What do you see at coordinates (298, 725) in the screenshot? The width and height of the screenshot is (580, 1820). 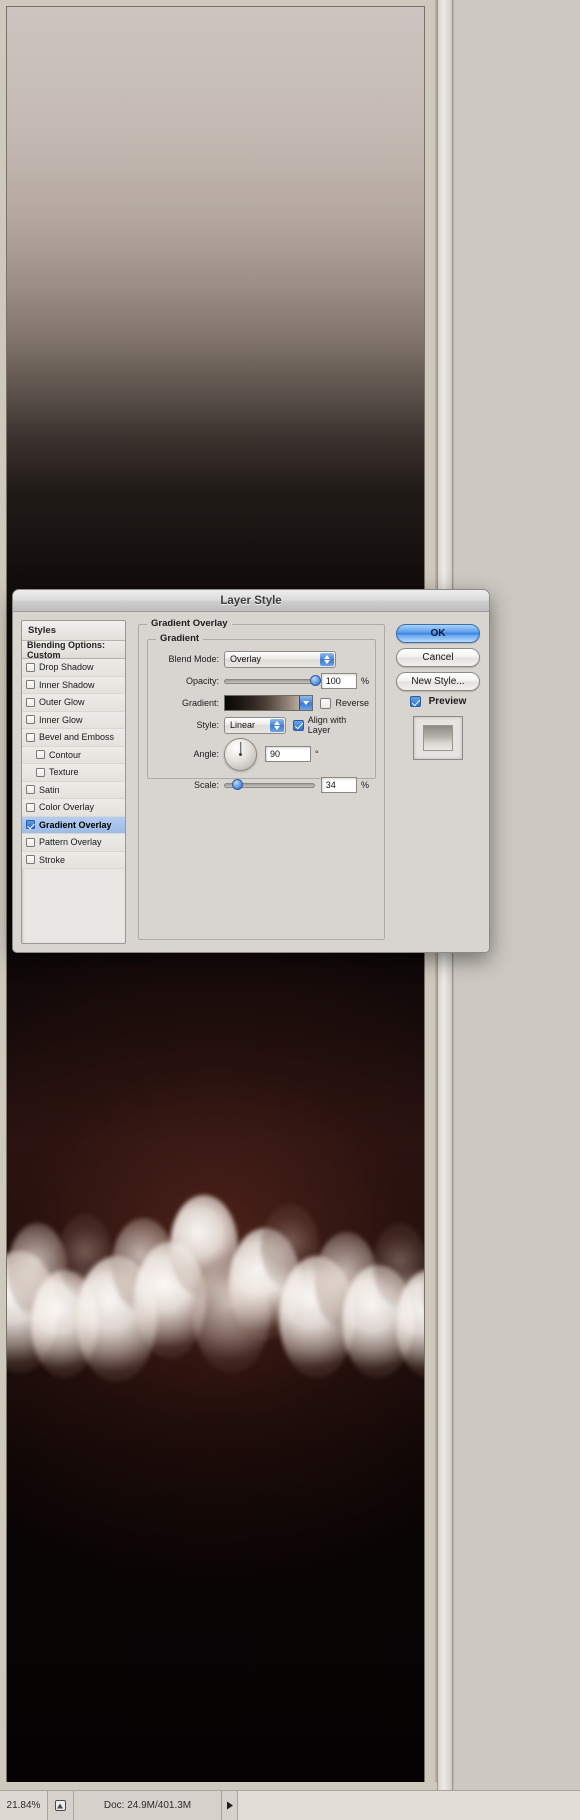 I see `checkbox-align-with-layer` at bounding box center [298, 725].